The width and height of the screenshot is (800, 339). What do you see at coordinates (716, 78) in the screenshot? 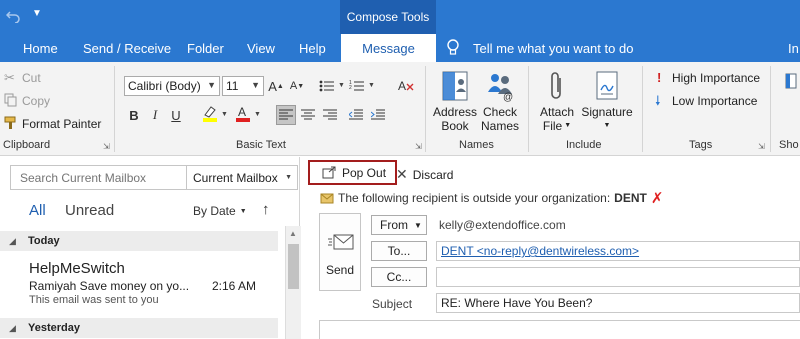
I see `high-importance-button: High Importance` at bounding box center [716, 78].